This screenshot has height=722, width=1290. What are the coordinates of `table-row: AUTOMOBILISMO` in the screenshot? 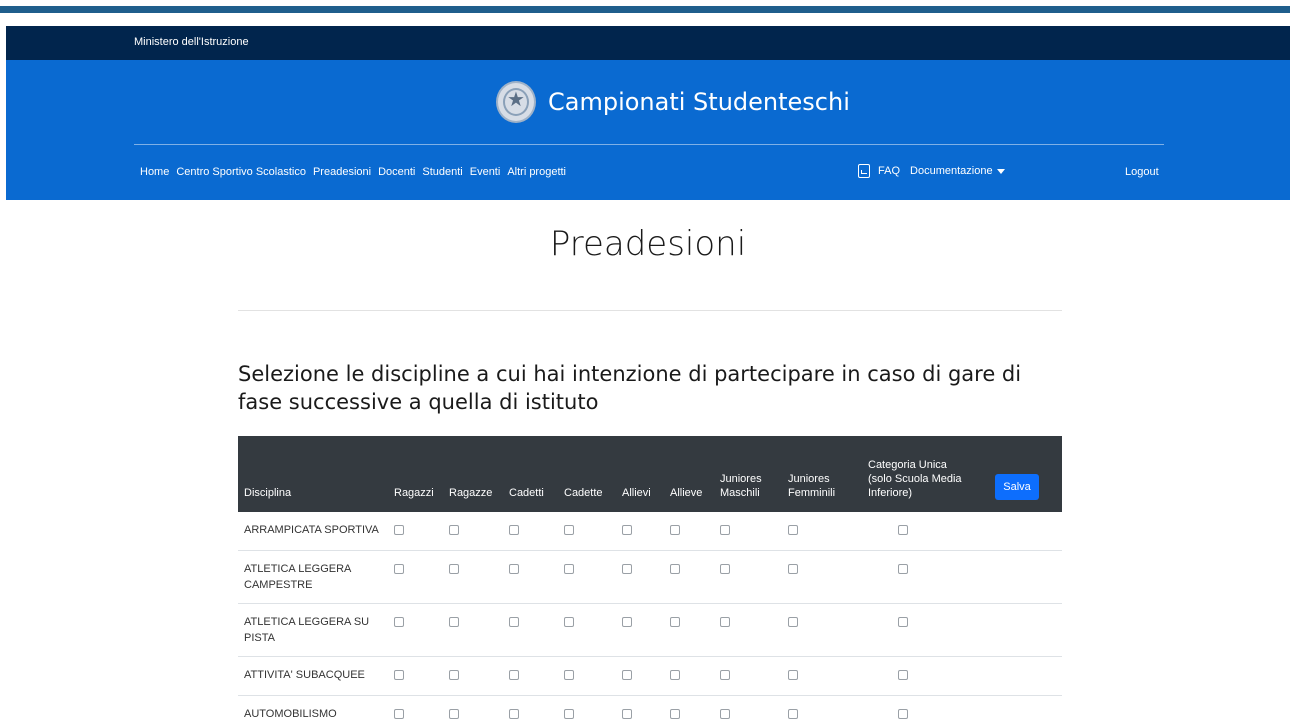 It's located at (650, 708).